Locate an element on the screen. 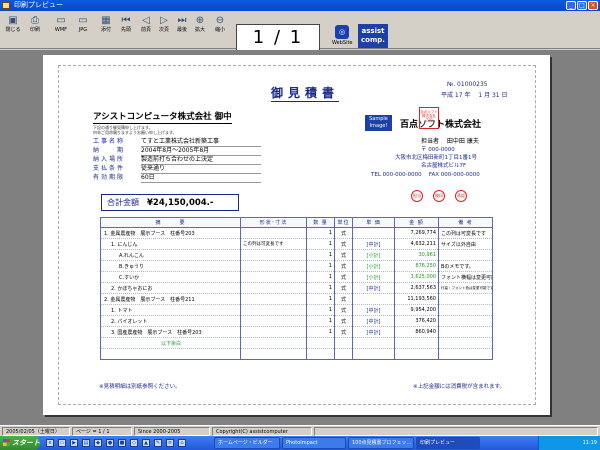 The height and width of the screenshot is (450, 600). representative: 担当者 田中田 康夫 is located at coordinates (450, 141).